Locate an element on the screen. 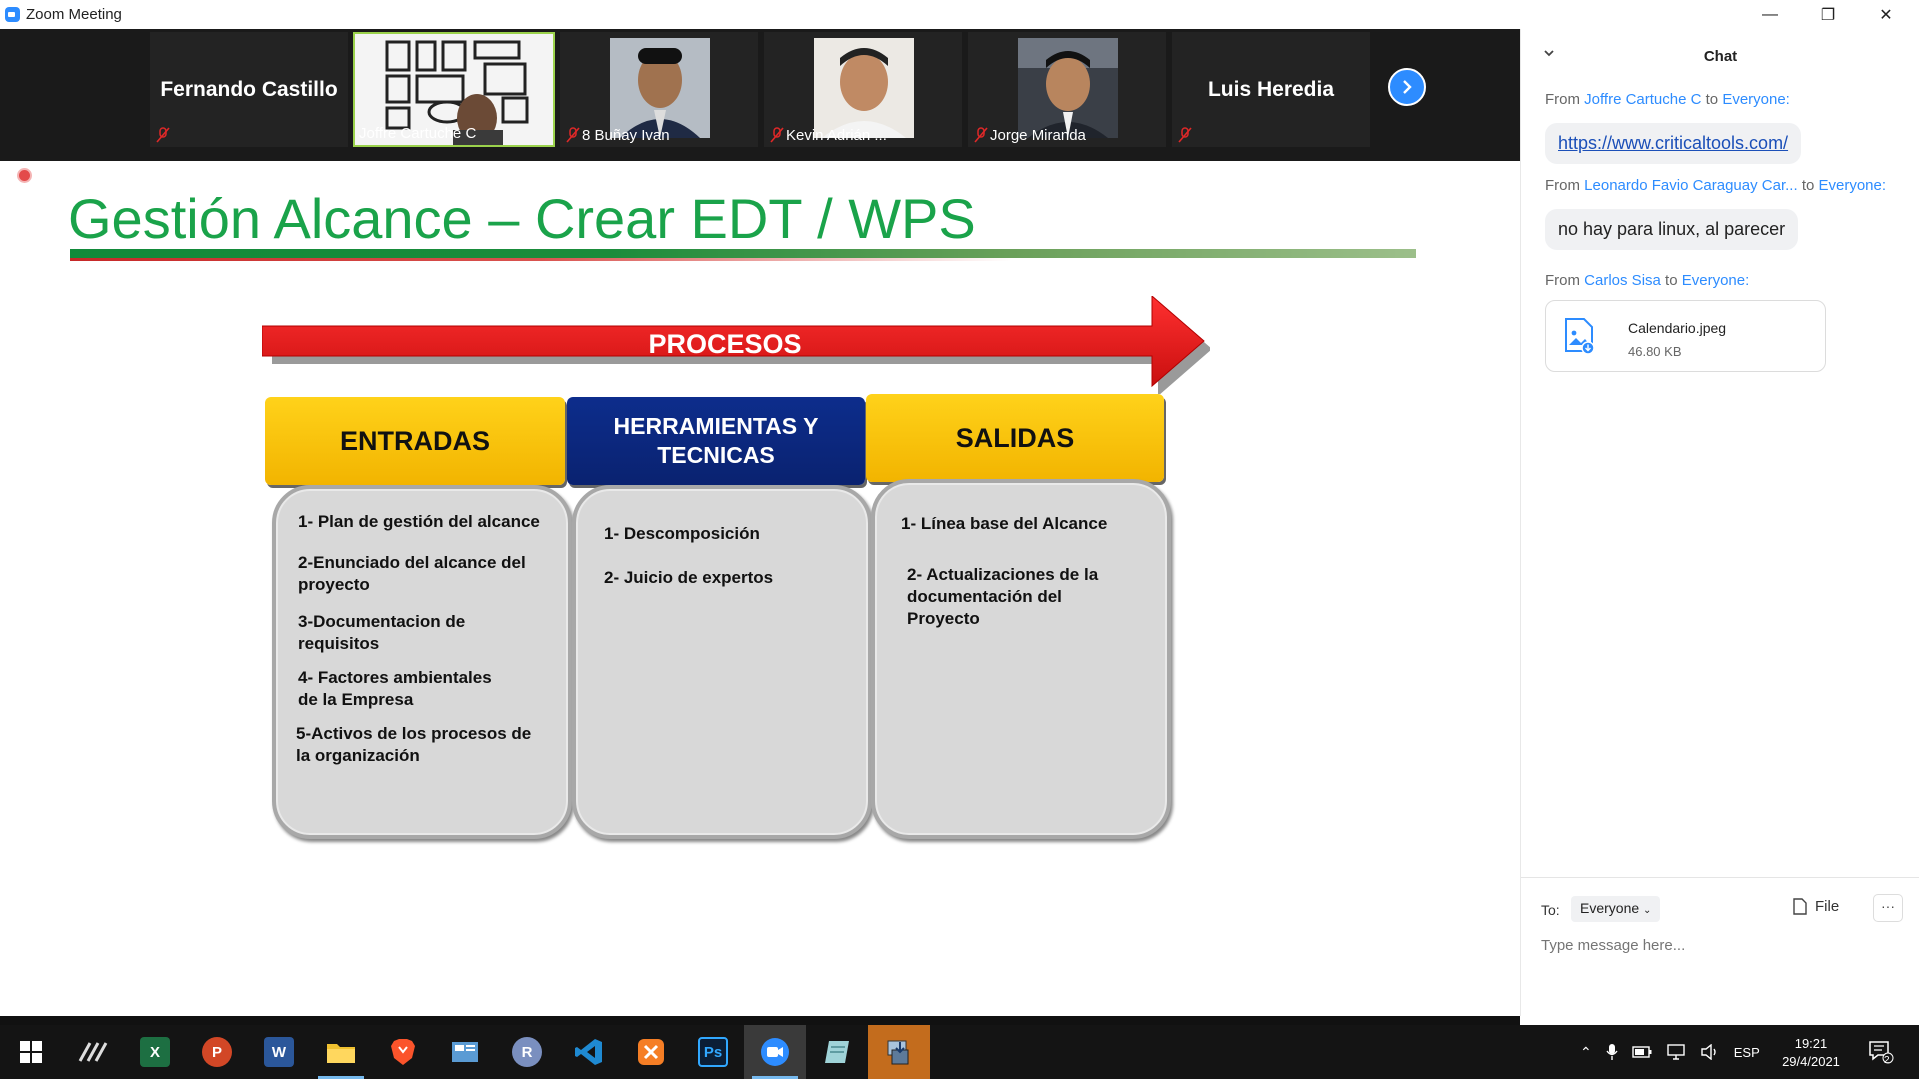  taskbar-app-photoshop: Ps is located at coordinates (713, 1052).